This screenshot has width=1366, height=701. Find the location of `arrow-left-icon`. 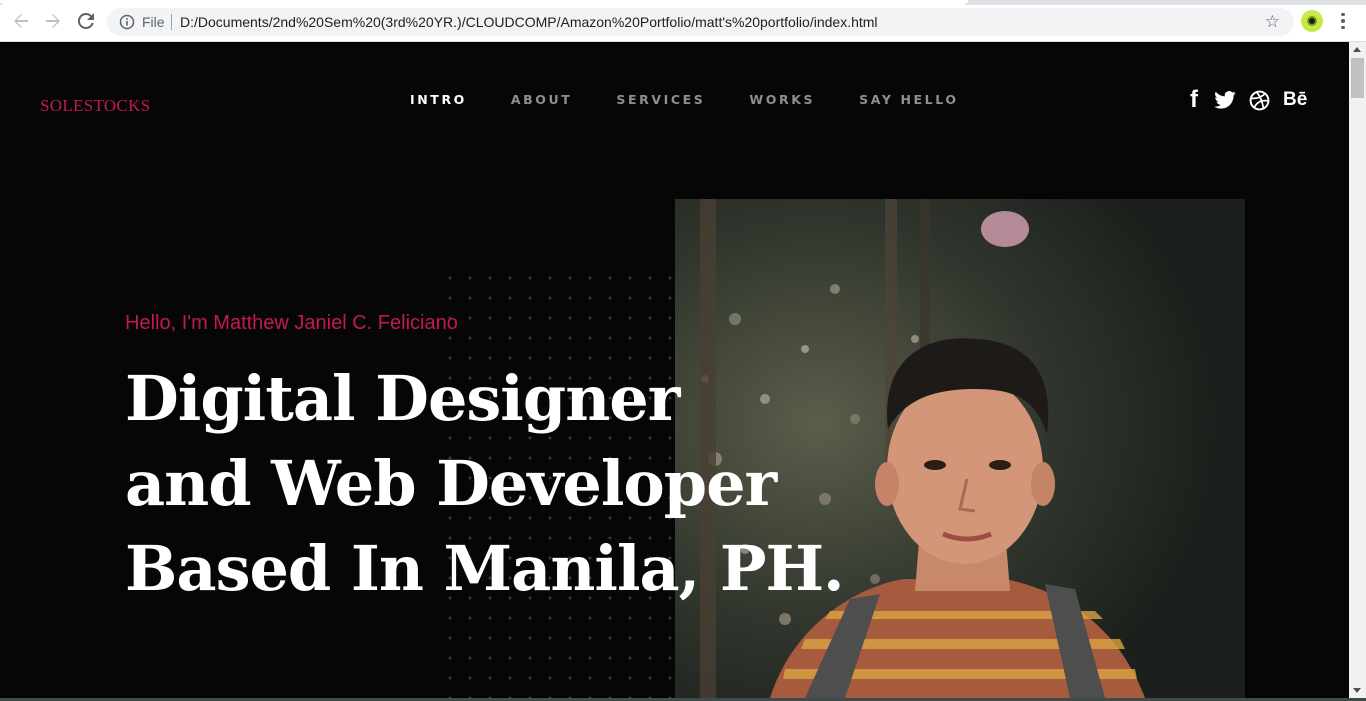

arrow-left-icon is located at coordinates (21, 21).